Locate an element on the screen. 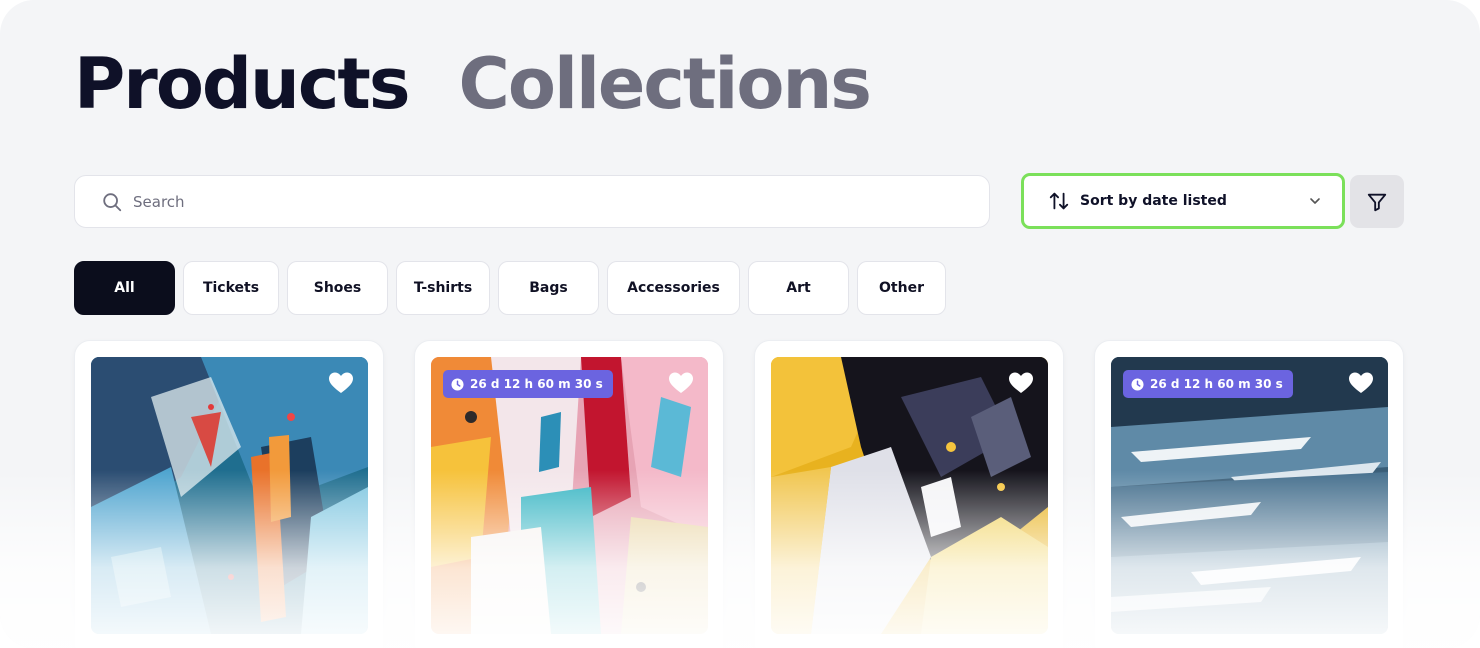  chevron-down-icon is located at coordinates (1315, 201).